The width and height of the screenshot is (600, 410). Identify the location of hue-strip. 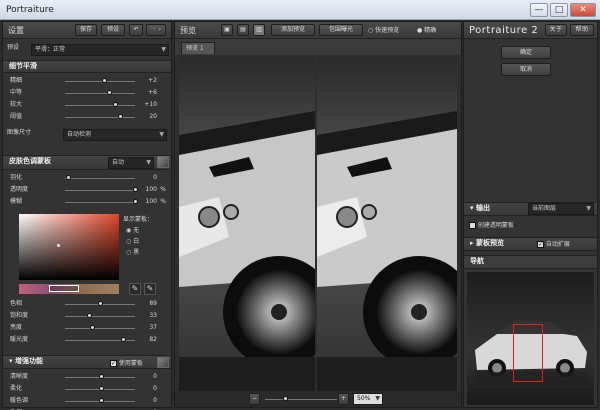
(69, 289).